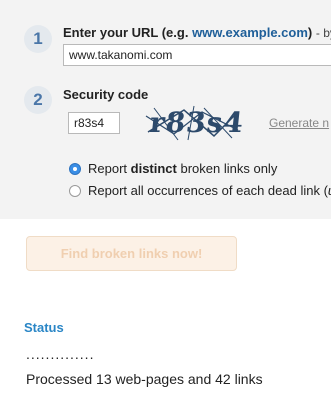 The height and width of the screenshot is (406, 331). What do you see at coordinates (128, 32) in the screenshot?
I see `url-label-prefix: Enter your URL (e.g.` at bounding box center [128, 32].